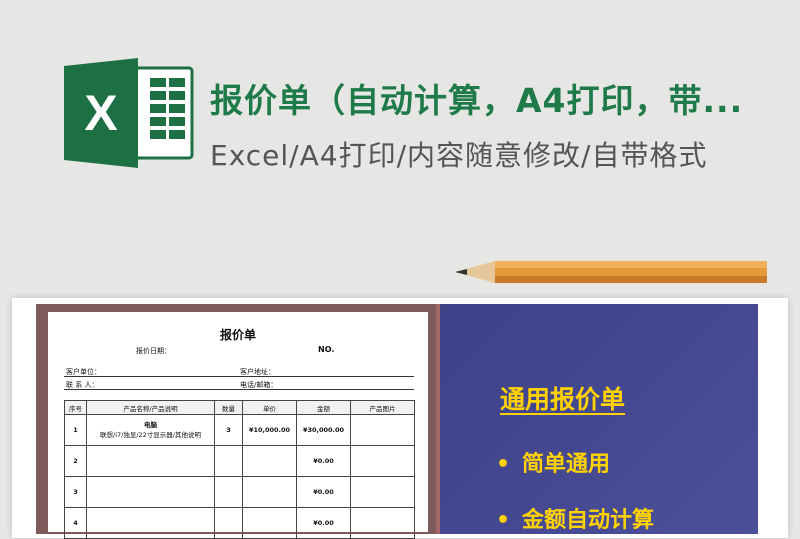 This screenshot has height=539, width=800. I want to click on column-header: 数量, so click(228, 407).